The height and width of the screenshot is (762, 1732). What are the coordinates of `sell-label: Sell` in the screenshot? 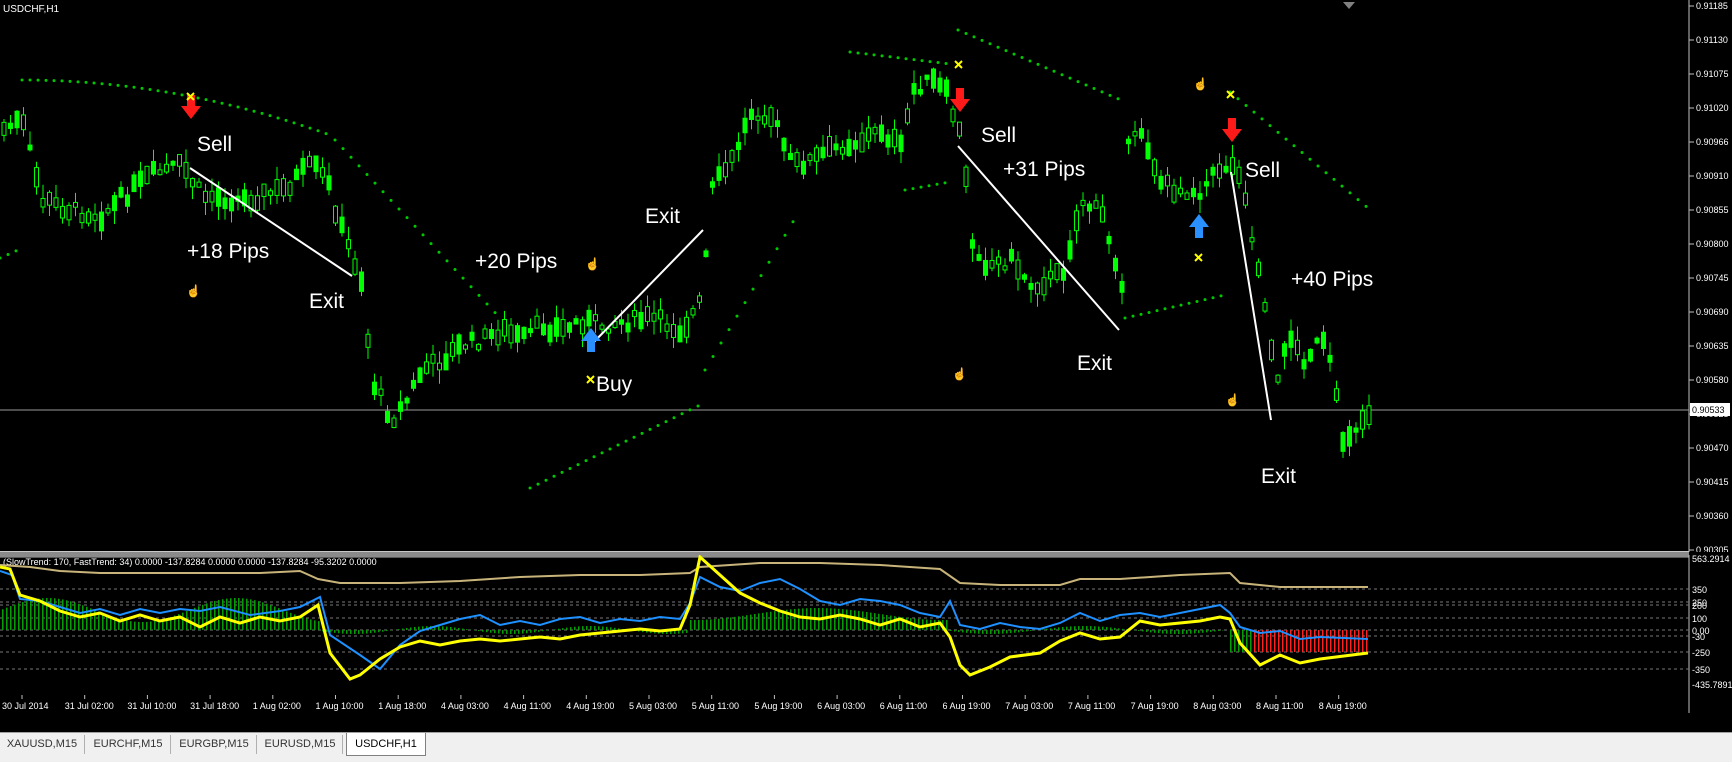 It's located at (214, 144).